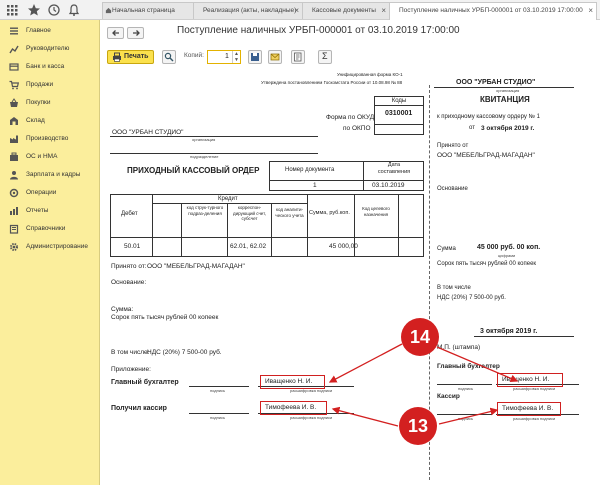 The image size is (600, 485). I want to click on receipt-cashier-sign-line, so click(464, 414).